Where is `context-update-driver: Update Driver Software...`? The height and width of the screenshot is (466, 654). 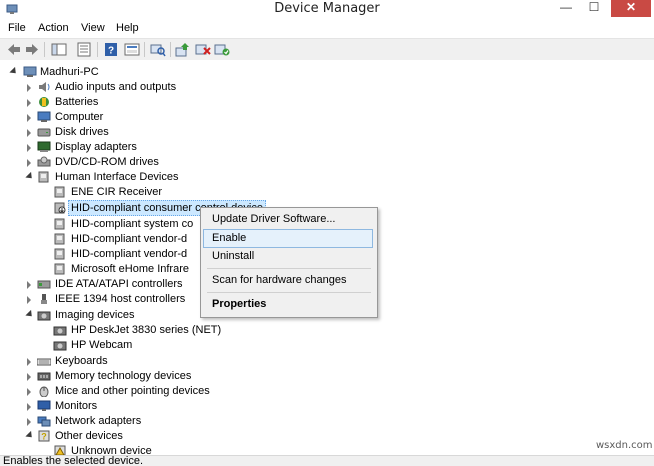
context-update-driver: Update Driver Software... is located at coordinates (288, 219).